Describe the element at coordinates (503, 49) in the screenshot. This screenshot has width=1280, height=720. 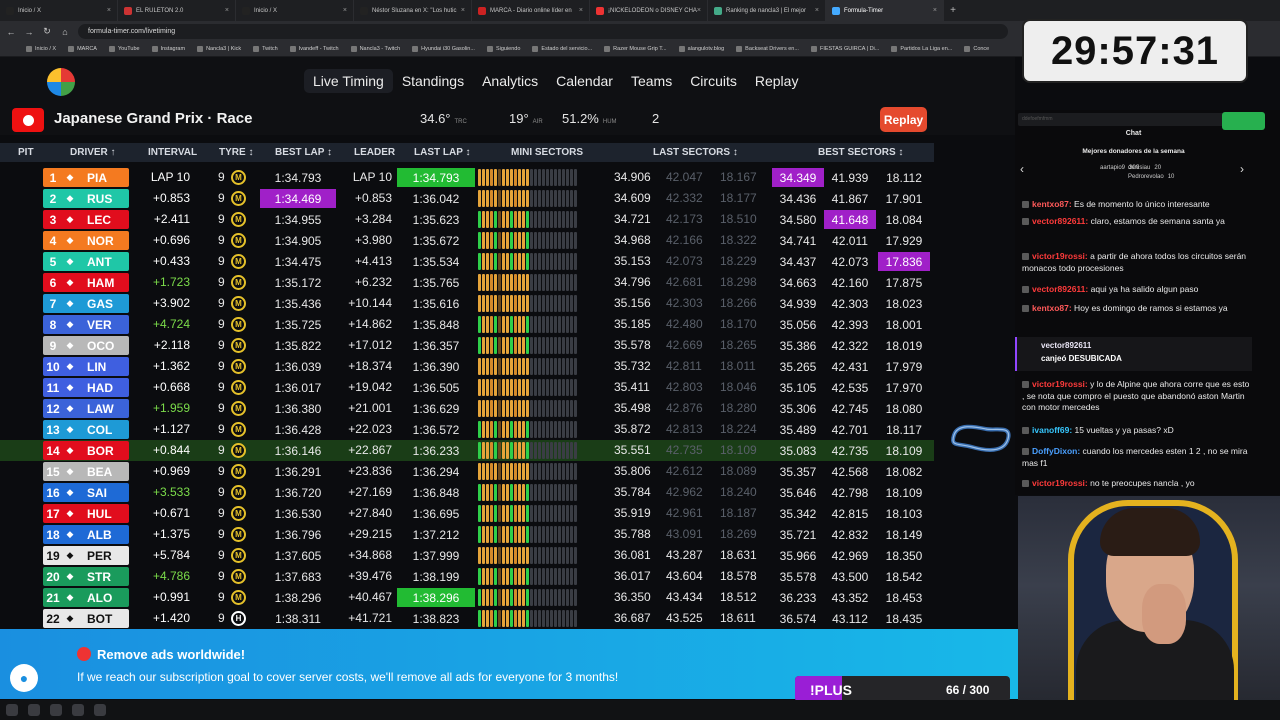
I see `bookmark-item: Siguiendo` at that location.